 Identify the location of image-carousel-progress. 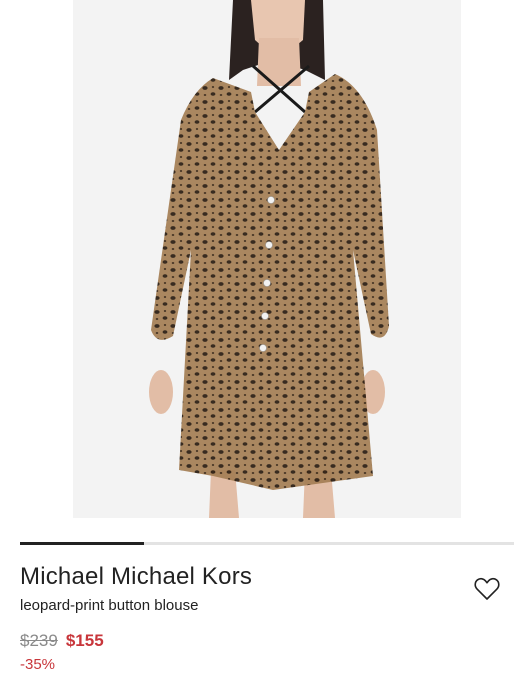
(267, 543).